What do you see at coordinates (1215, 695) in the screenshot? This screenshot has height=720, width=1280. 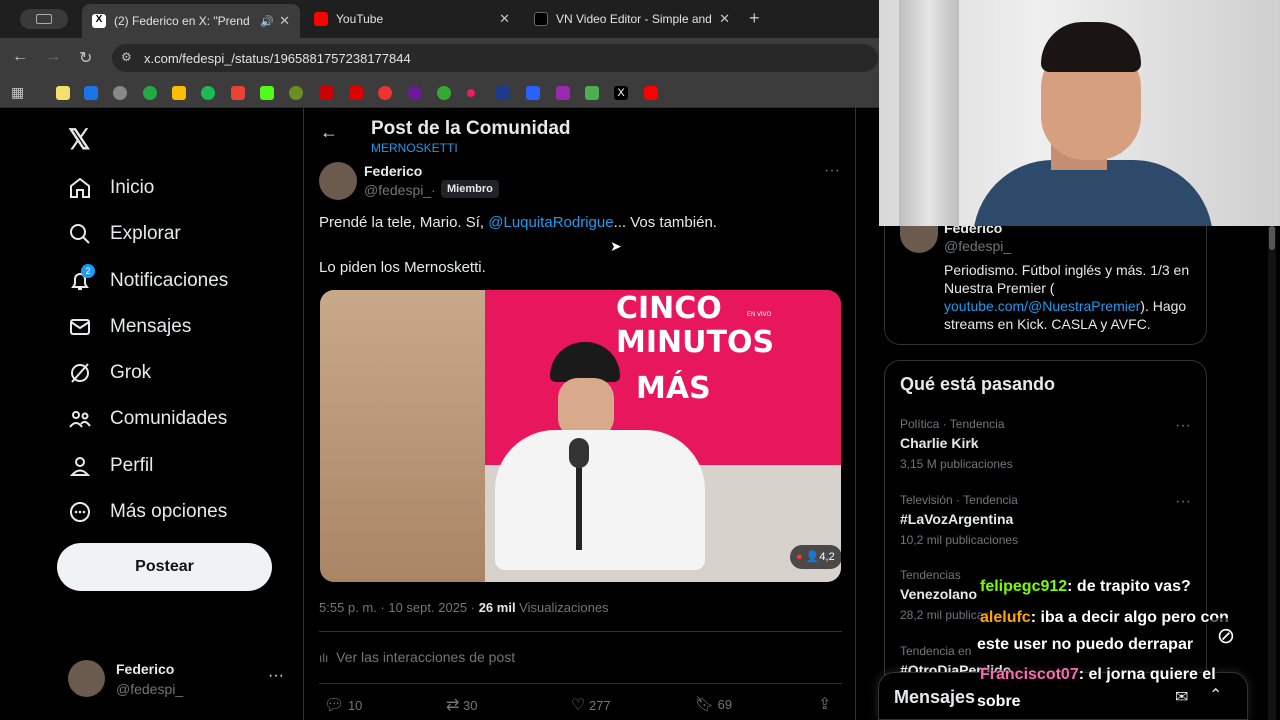 I see `expand-up-icon: ⌃` at bounding box center [1215, 695].